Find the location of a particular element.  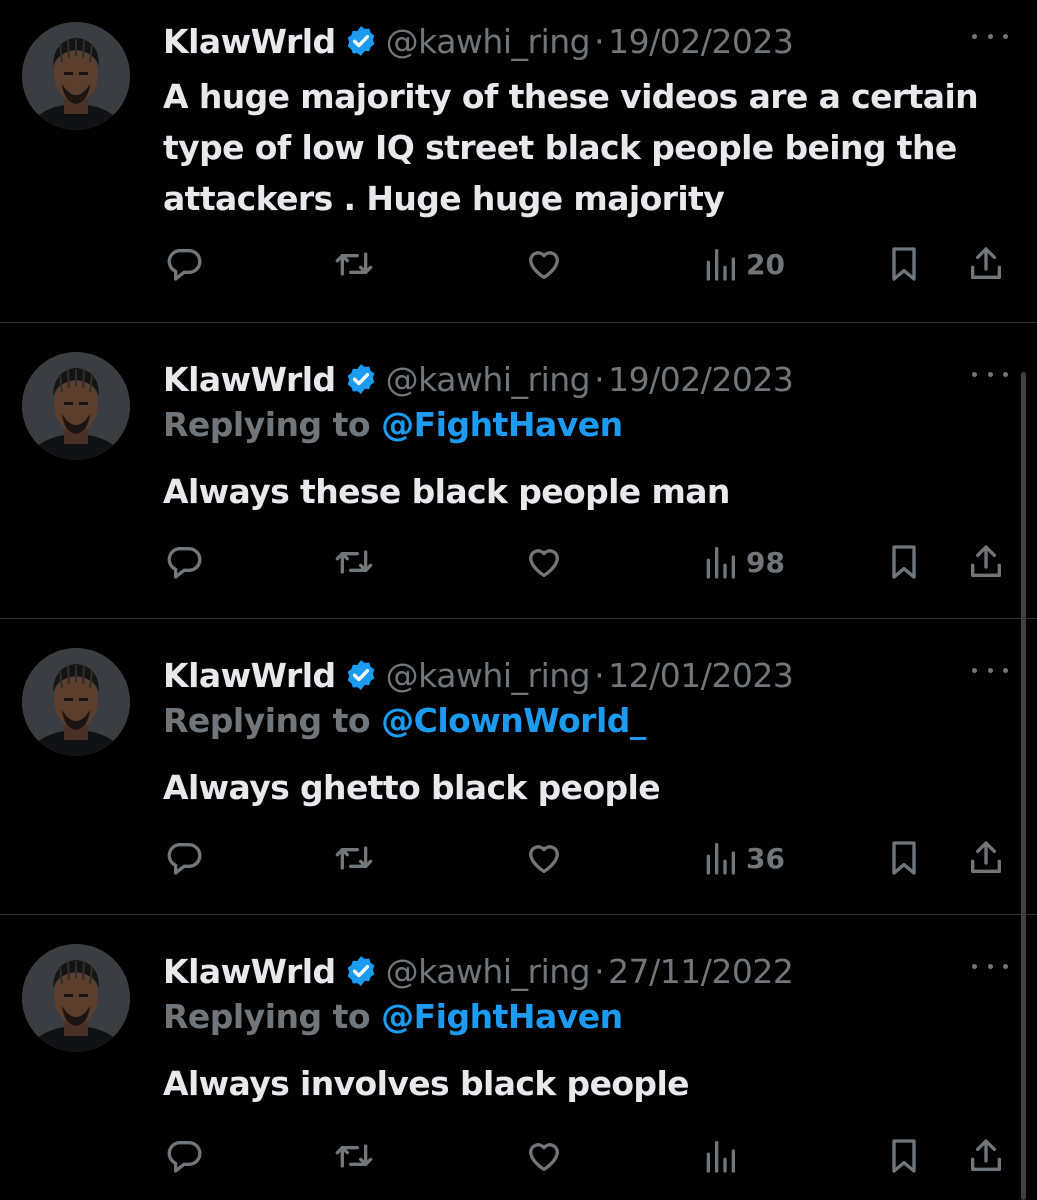

tweet-text-line: Always ghetto black people is located at coordinates (412, 787).